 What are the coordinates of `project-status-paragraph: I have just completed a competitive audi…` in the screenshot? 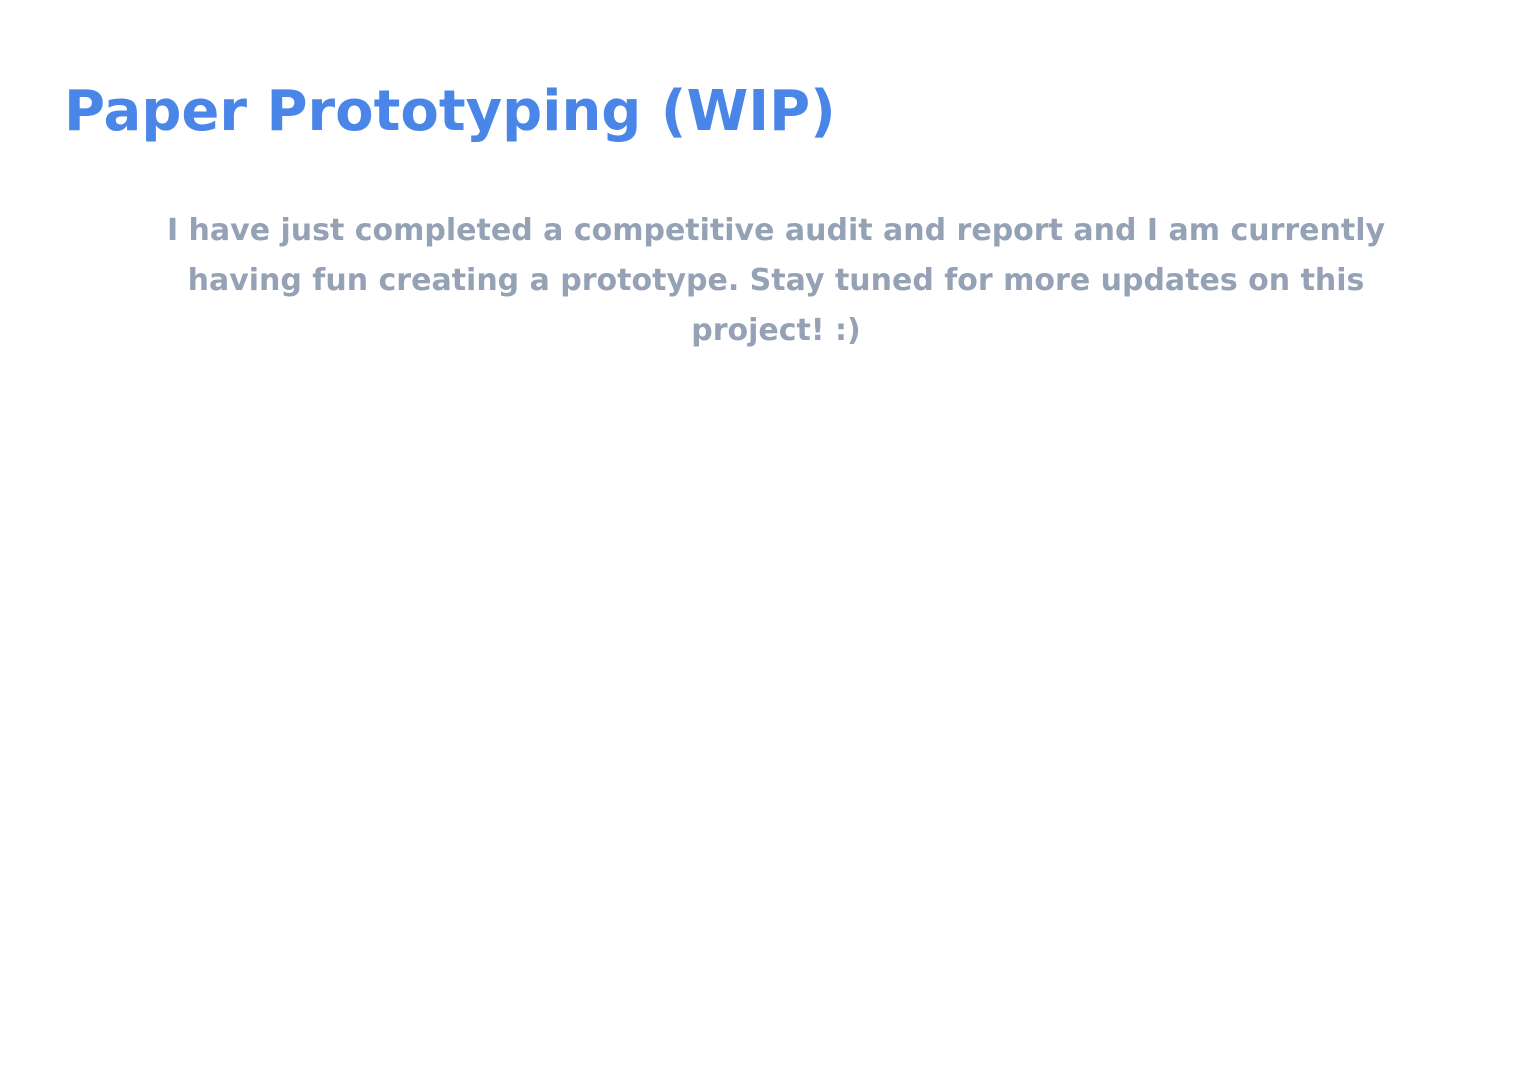 It's located at (776, 280).